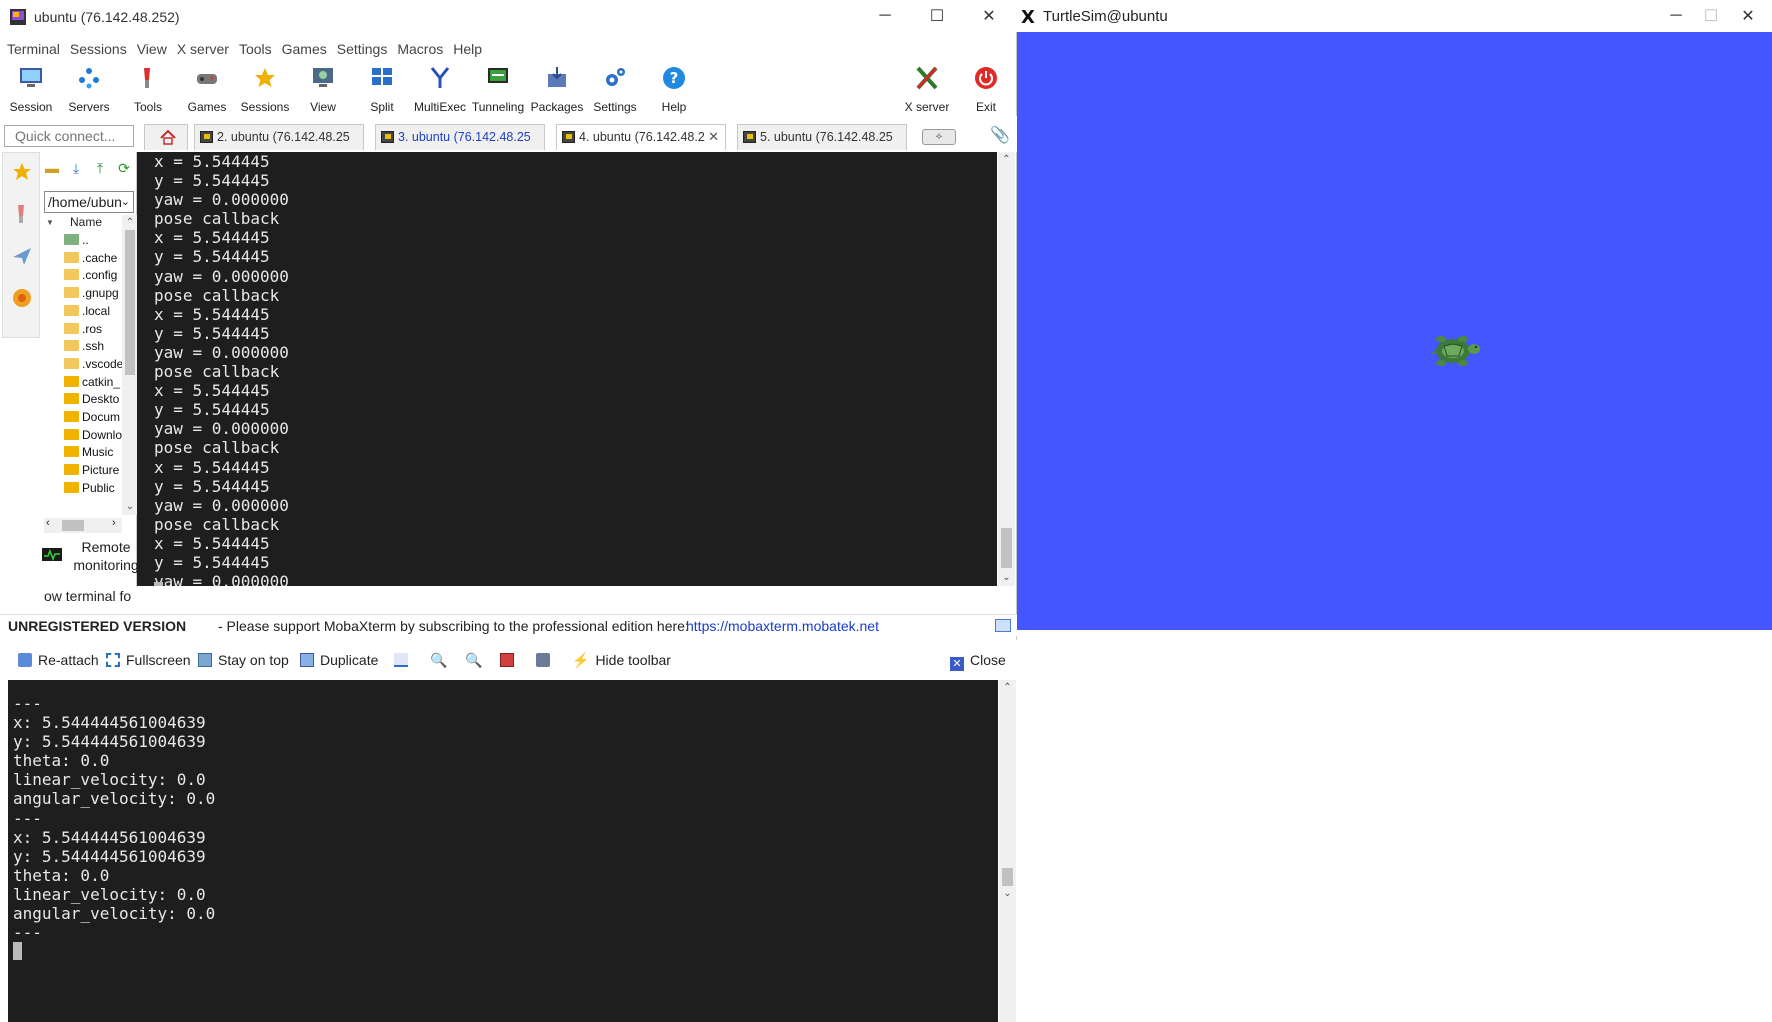  I want to click on session-icon, so click(31, 77).